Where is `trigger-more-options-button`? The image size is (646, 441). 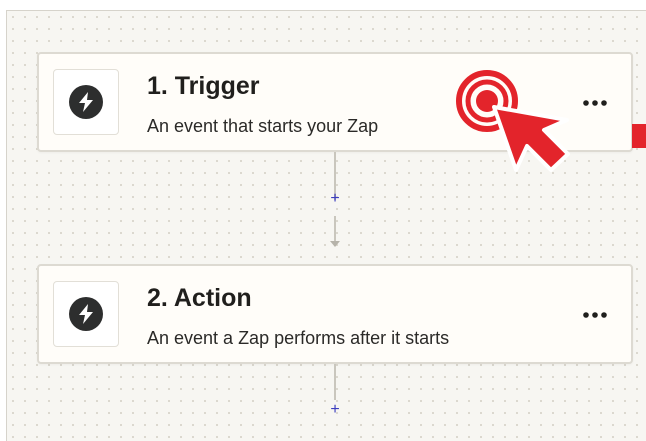
trigger-more-options-button is located at coordinates (595, 103).